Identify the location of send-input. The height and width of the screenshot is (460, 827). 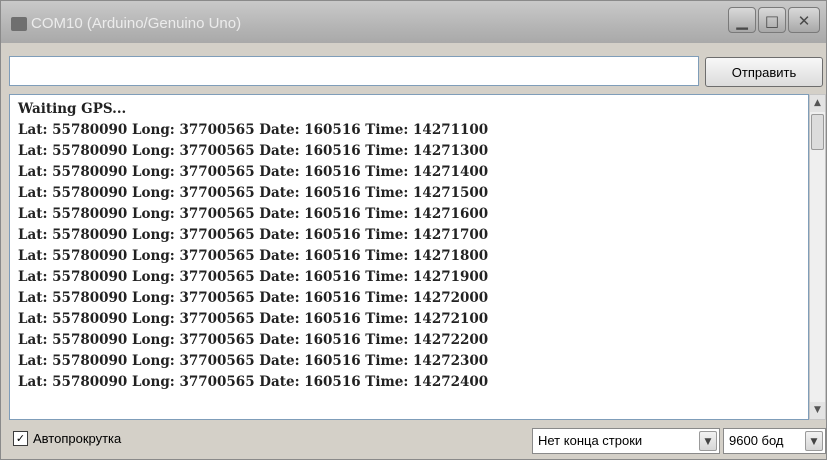
(354, 71).